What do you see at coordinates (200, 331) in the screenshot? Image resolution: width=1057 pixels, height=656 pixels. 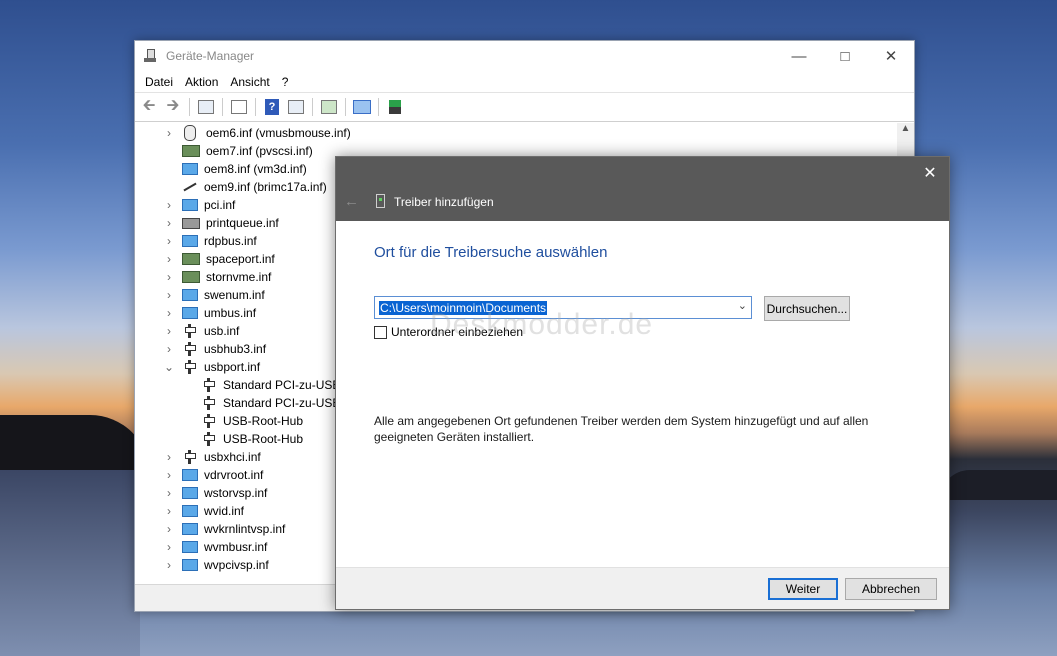 I see `tree-item: › usb.inf` at bounding box center [200, 331].